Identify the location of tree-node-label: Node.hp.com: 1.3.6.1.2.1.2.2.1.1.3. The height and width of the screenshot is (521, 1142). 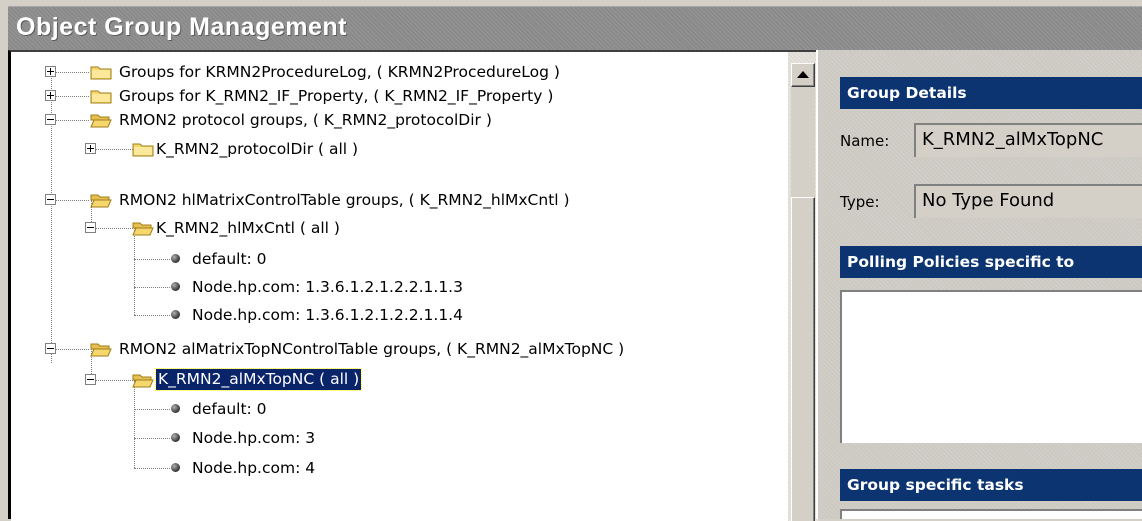
(327, 287).